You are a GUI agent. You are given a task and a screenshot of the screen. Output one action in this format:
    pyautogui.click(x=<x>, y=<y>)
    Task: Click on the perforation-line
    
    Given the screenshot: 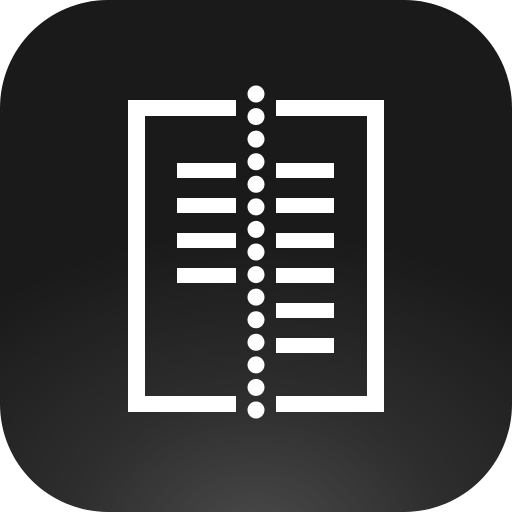 What is the action you would take?
    pyautogui.click(x=256, y=252)
    